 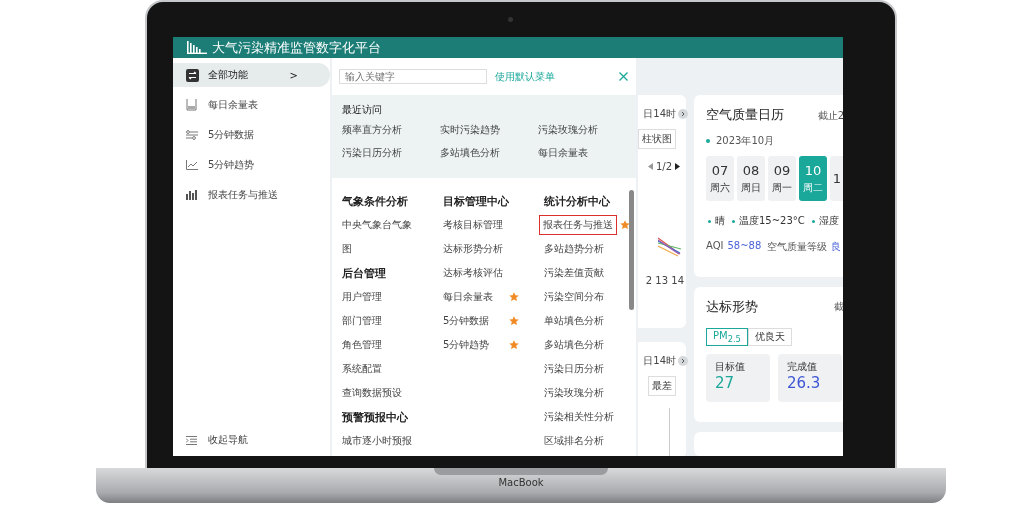 I want to click on menu-link: 达标考核评估, so click(x=474, y=273).